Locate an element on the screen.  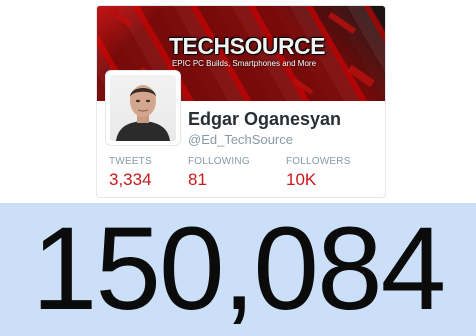
stat-tweets: TWEETS 3,334 is located at coordinates (130, 173).